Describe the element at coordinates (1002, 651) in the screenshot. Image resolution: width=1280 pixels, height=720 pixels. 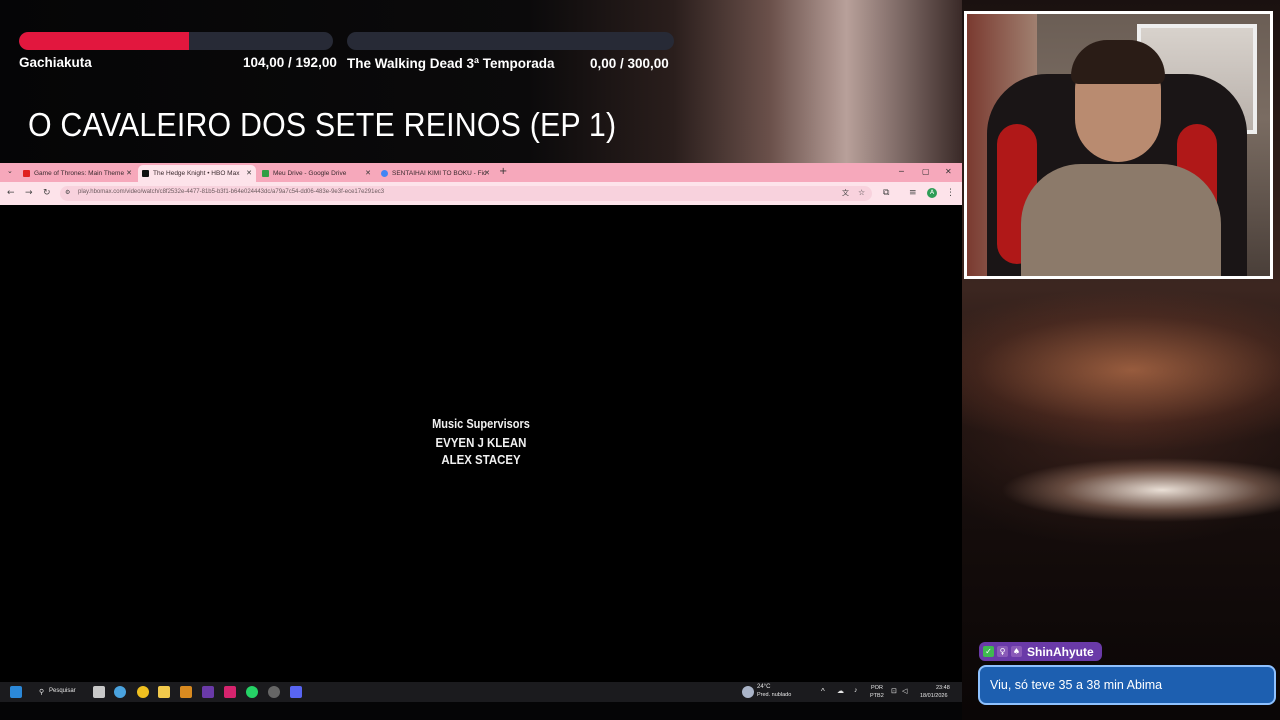
I see `sub-badge-icon: ♀` at that location.